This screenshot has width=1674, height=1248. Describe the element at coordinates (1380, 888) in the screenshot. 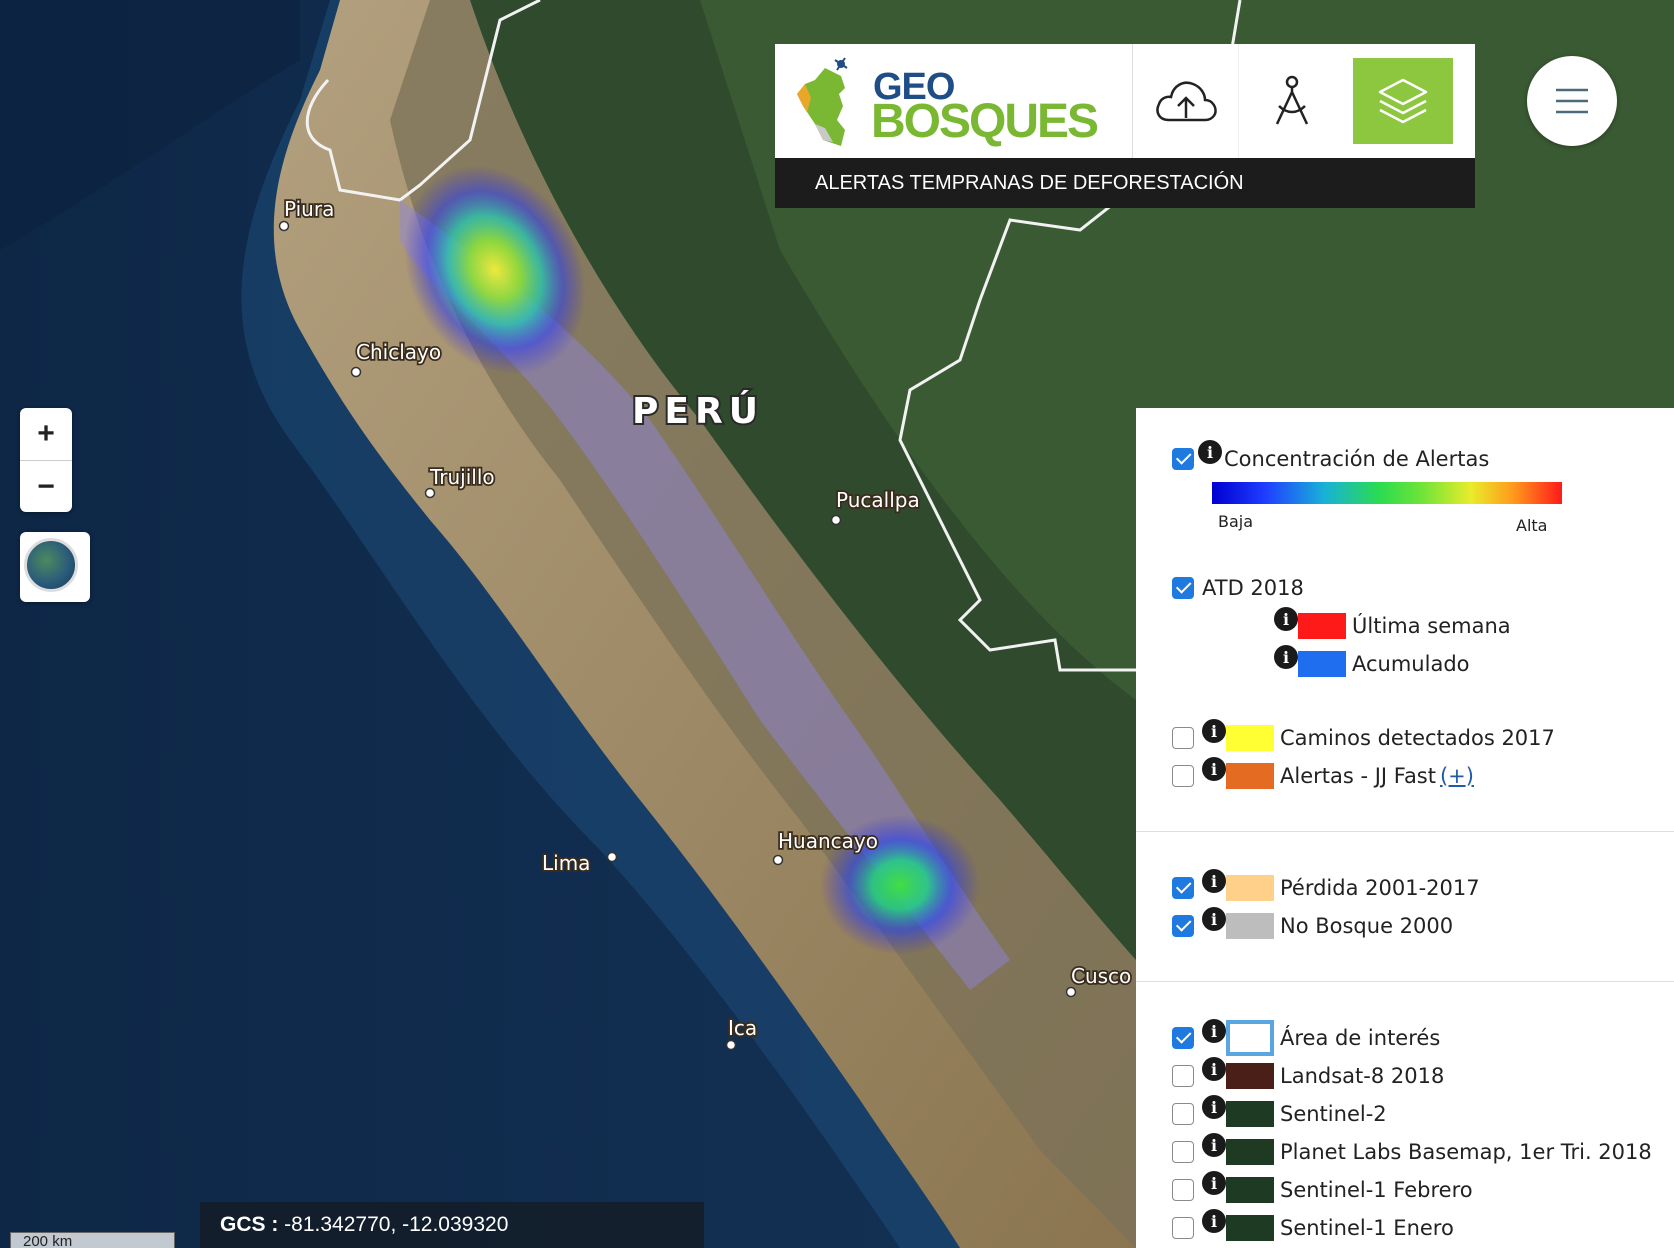

I see `layer-label: Pérdida 2001-2017` at that location.